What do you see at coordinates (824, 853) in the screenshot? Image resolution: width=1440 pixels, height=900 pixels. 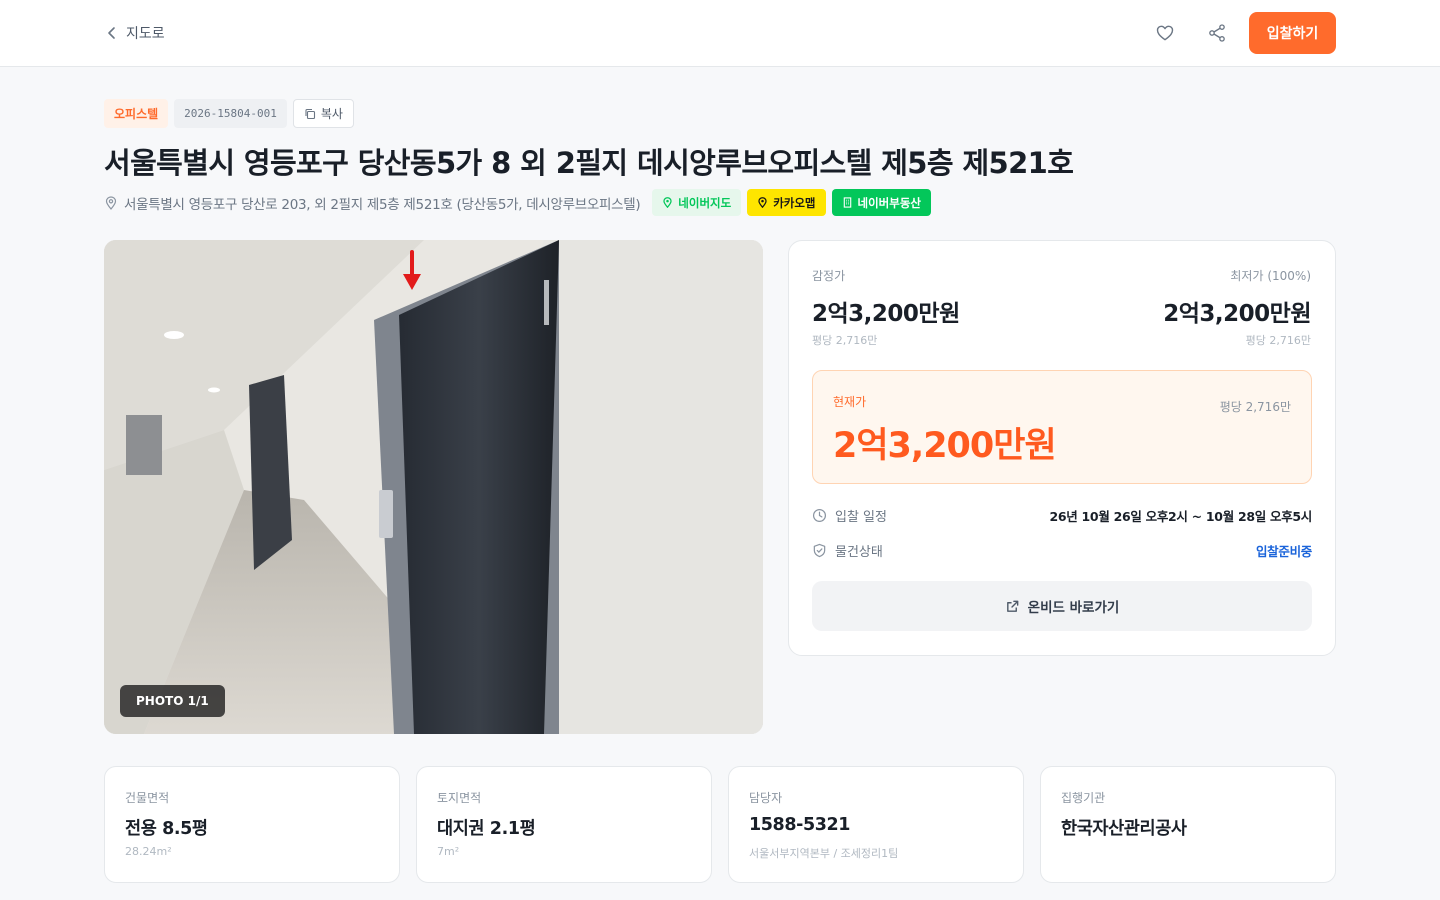 I see `card-subtext: 서울서부지역본부 / 조세정리1팀` at bounding box center [824, 853].